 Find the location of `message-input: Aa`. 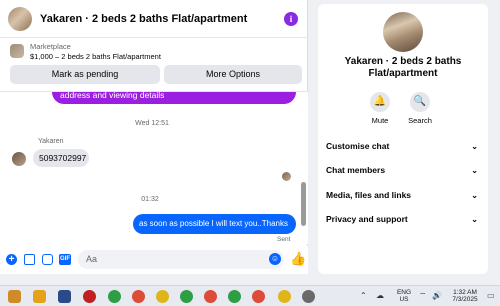

message-input: Aa is located at coordinates (181, 259).